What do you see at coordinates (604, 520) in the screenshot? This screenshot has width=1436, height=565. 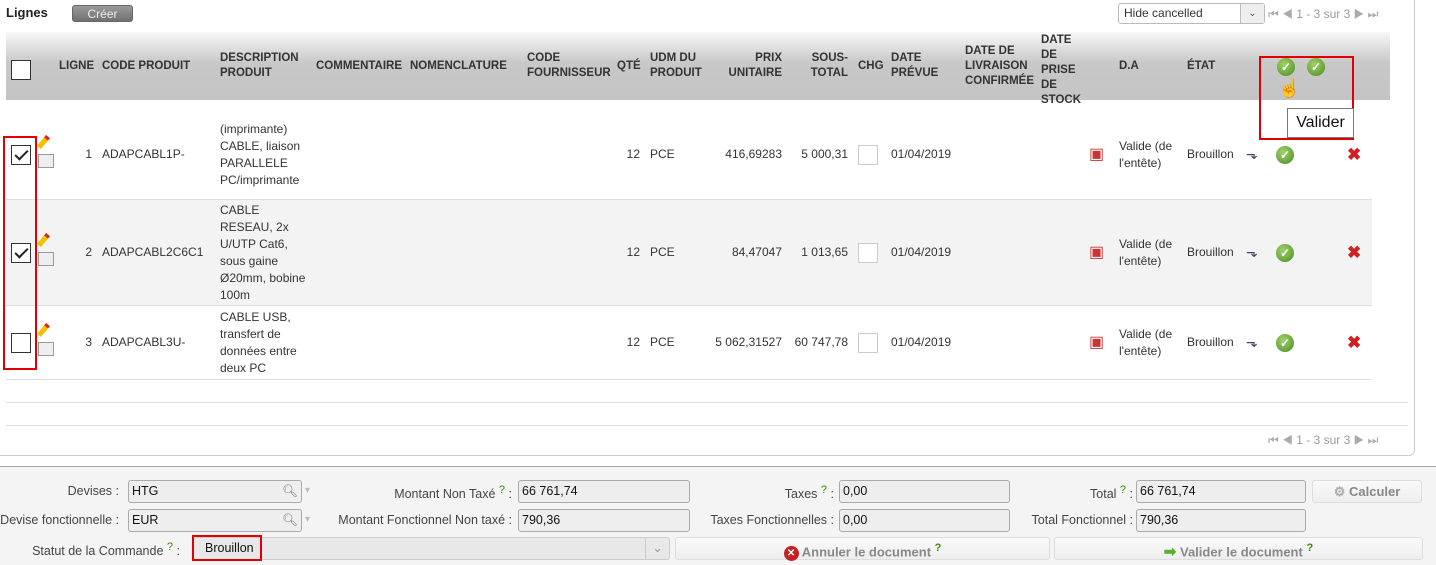 I see `mntf-field: 790,36` at bounding box center [604, 520].